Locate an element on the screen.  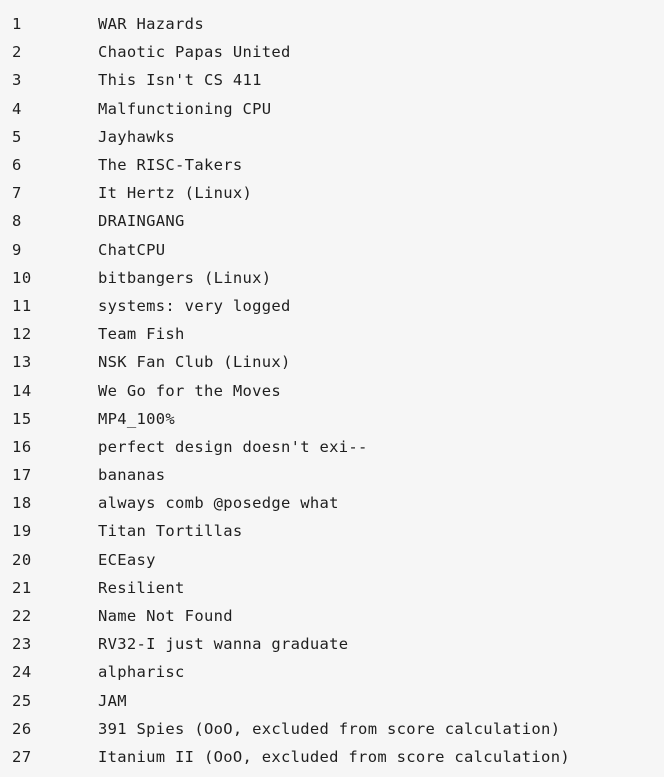
rank-number: 4 is located at coordinates (17, 108).